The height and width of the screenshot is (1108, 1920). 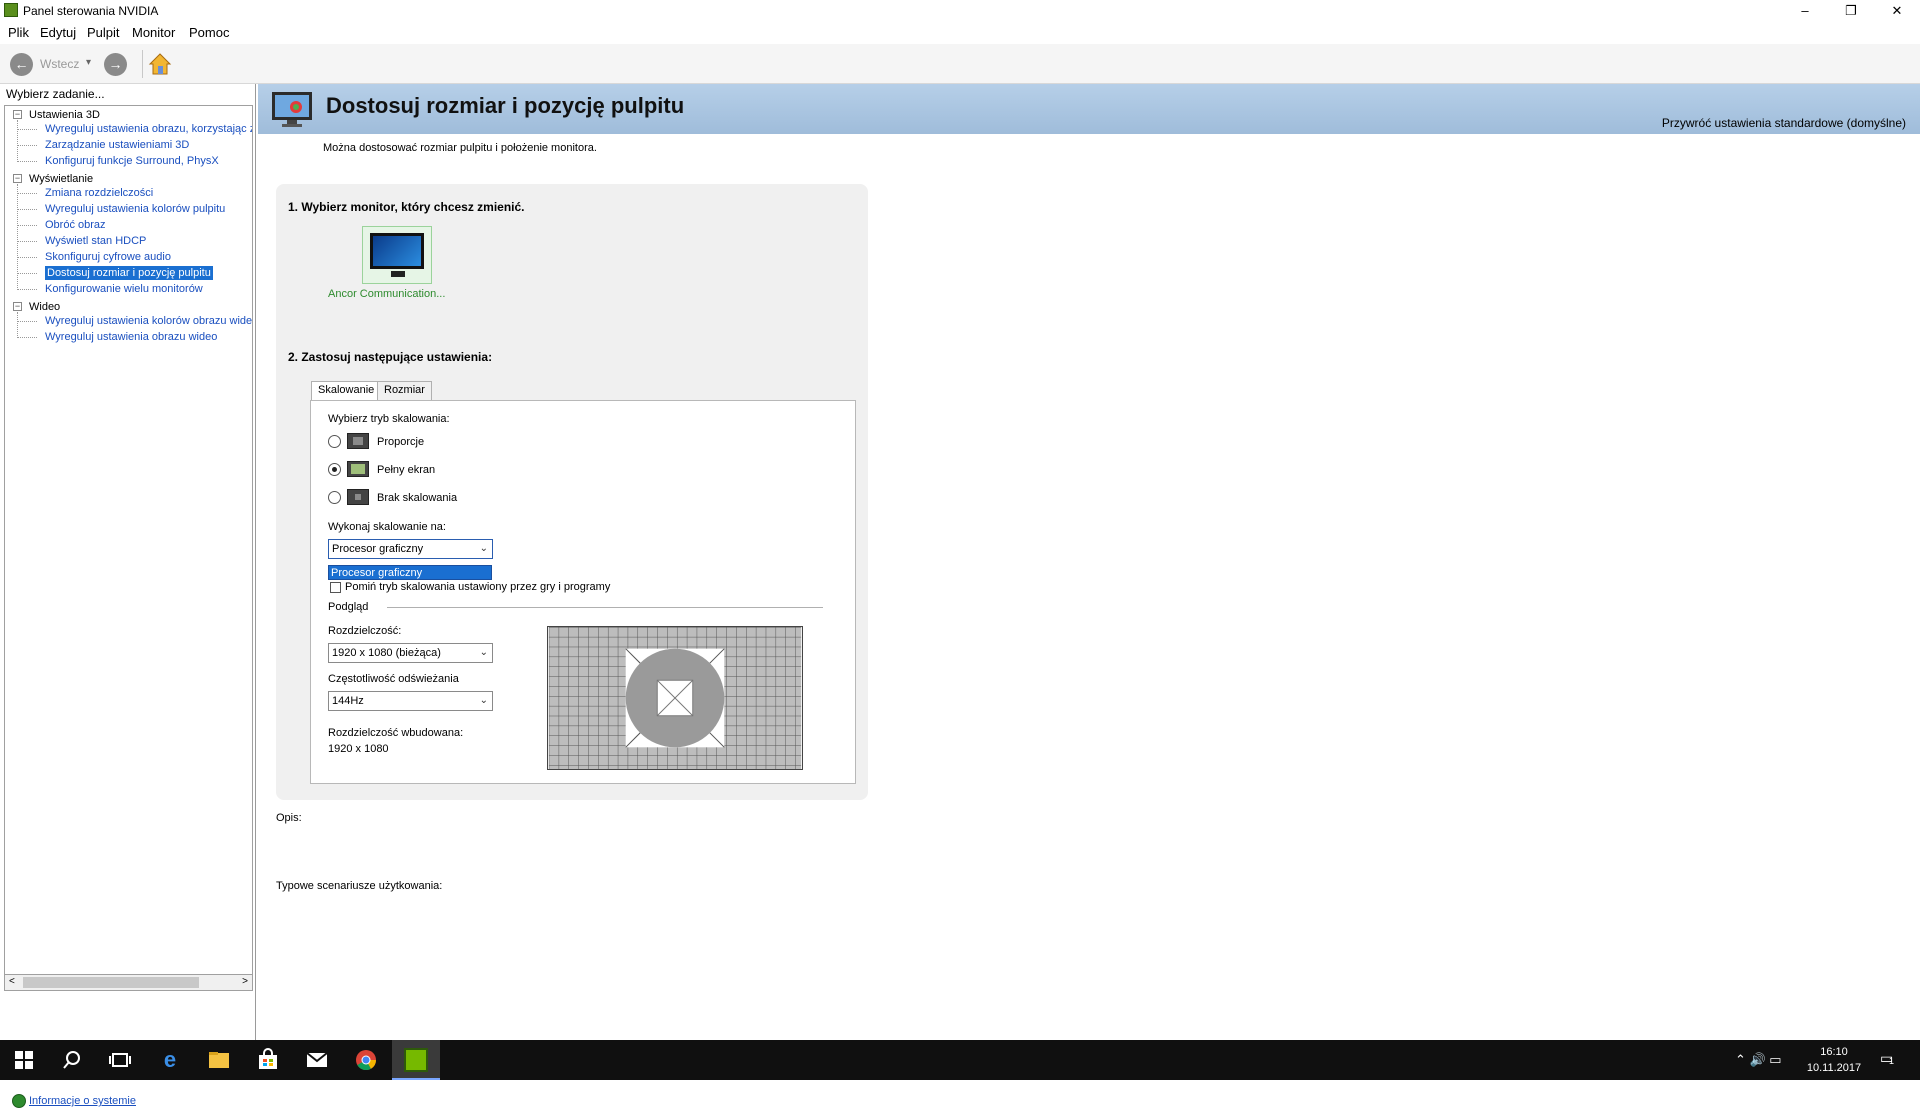 What do you see at coordinates (396, 733) in the screenshot?
I see `native-resolution-label: Rozdzielczość wbudowana:` at bounding box center [396, 733].